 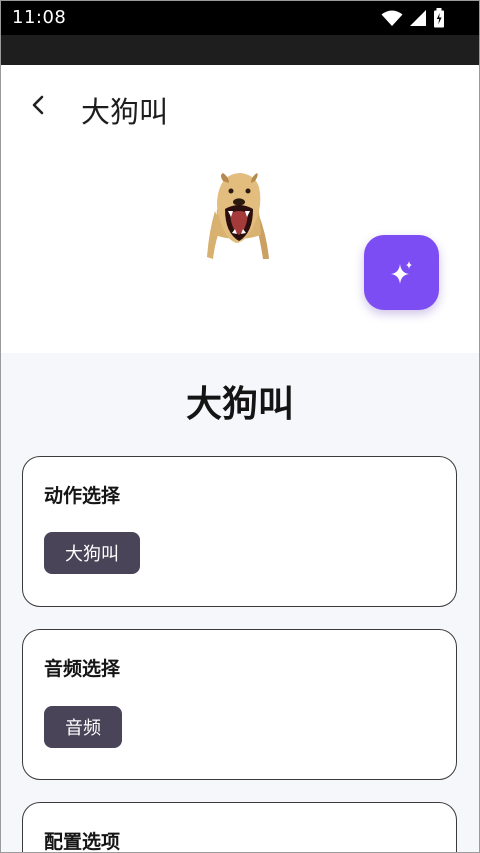 I want to click on status-time: 11:08, so click(x=39, y=17).